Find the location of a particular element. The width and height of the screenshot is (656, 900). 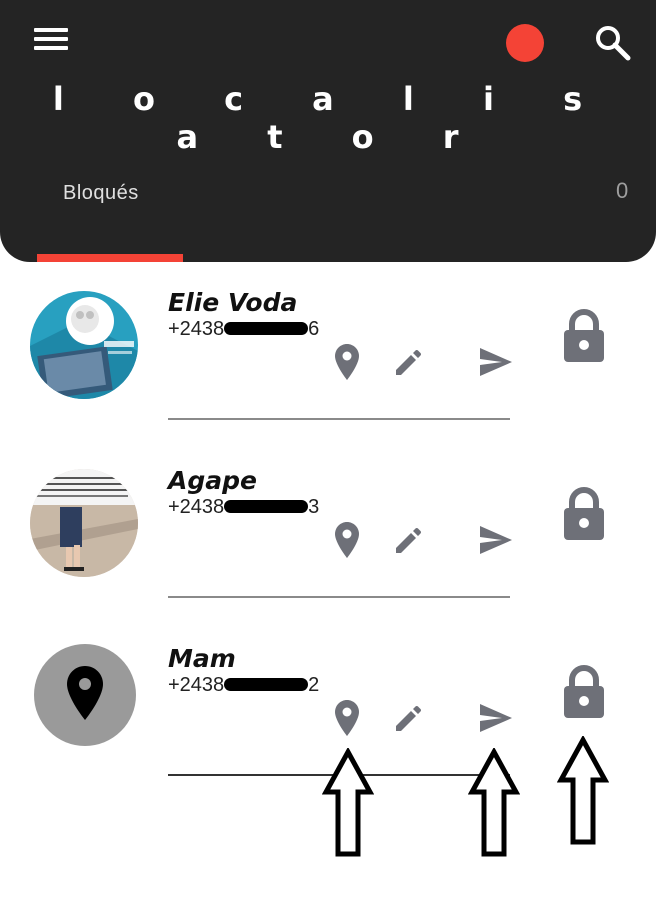

contact-phone: +2438 3 is located at coordinates (243, 507).